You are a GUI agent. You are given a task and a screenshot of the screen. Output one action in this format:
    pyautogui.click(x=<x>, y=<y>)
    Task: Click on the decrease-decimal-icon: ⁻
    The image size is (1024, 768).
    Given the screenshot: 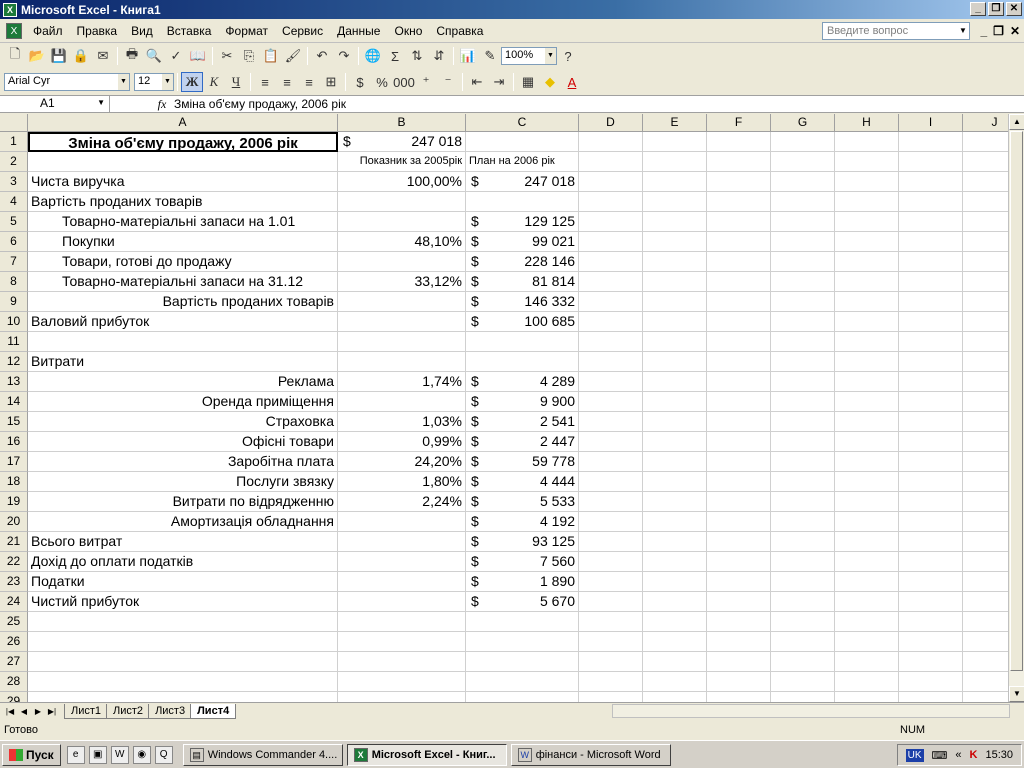 What is the action you would take?
    pyautogui.click(x=448, y=82)
    